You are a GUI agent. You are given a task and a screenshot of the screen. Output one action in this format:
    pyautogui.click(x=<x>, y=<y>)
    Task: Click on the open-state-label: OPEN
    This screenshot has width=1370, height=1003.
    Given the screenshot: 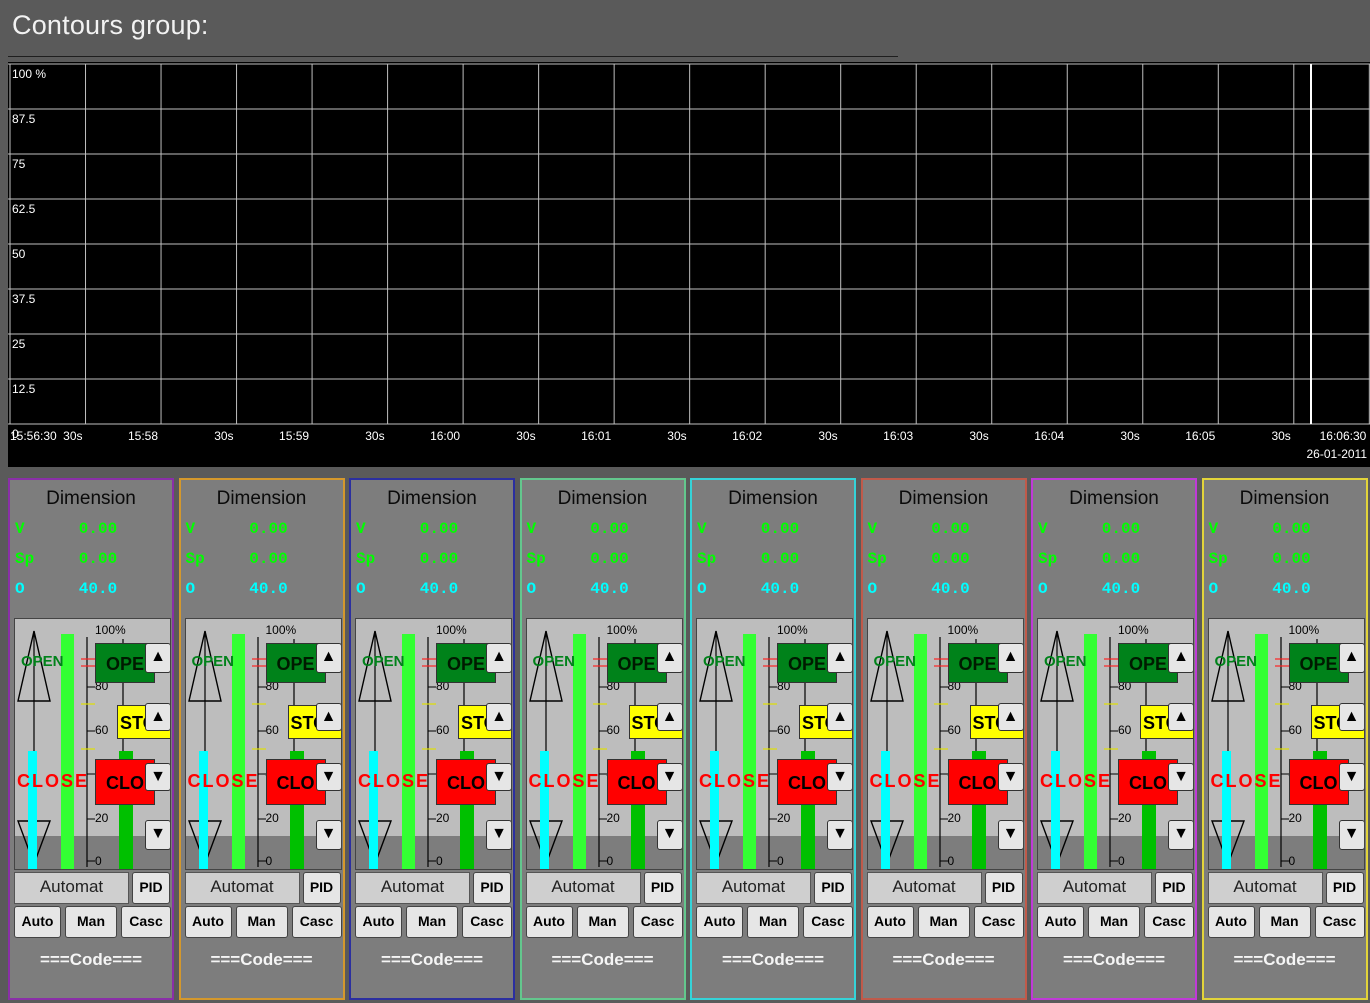 What is the action you would take?
    pyautogui.click(x=1236, y=661)
    